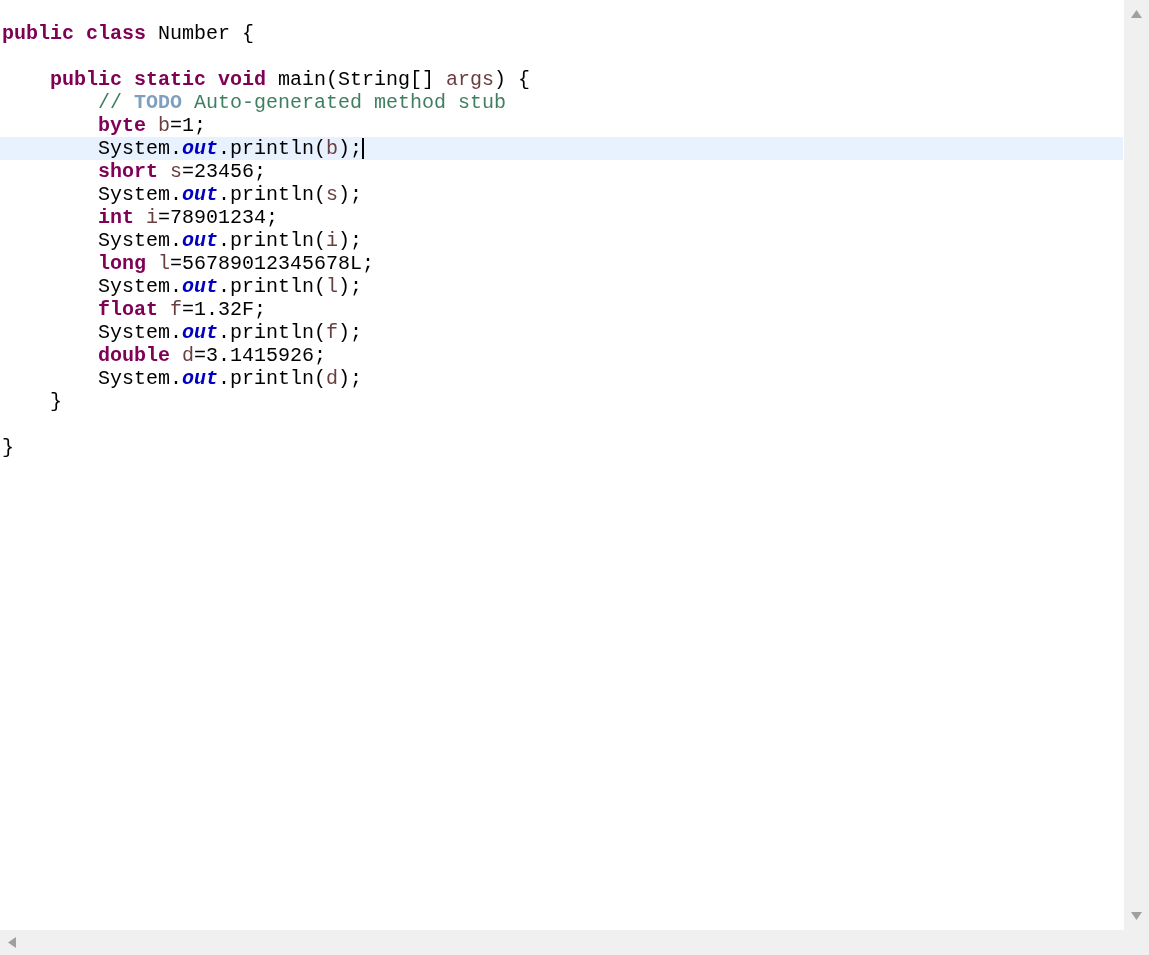 The image size is (1149, 955). Describe the element at coordinates (1136, 465) in the screenshot. I see `vertical-scrollbar` at that location.